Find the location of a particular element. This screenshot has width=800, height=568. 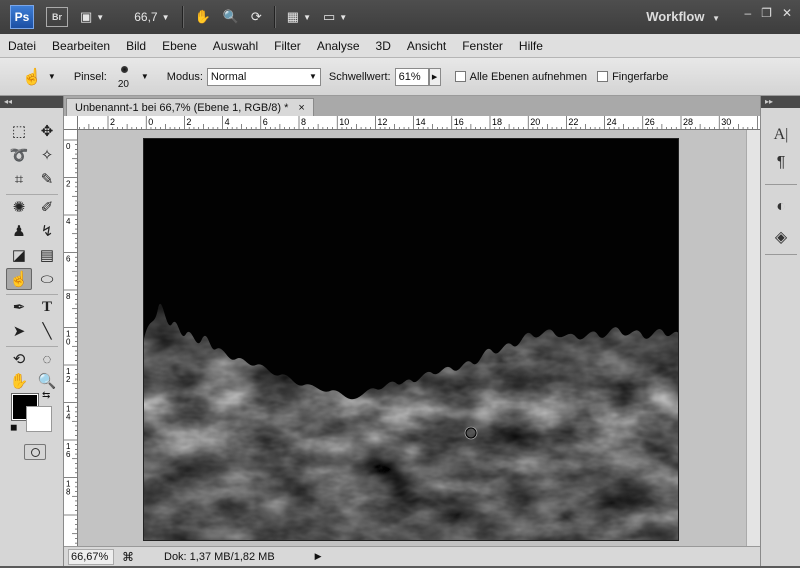

threshold-slider-button: ▶ is located at coordinates (434, 76).